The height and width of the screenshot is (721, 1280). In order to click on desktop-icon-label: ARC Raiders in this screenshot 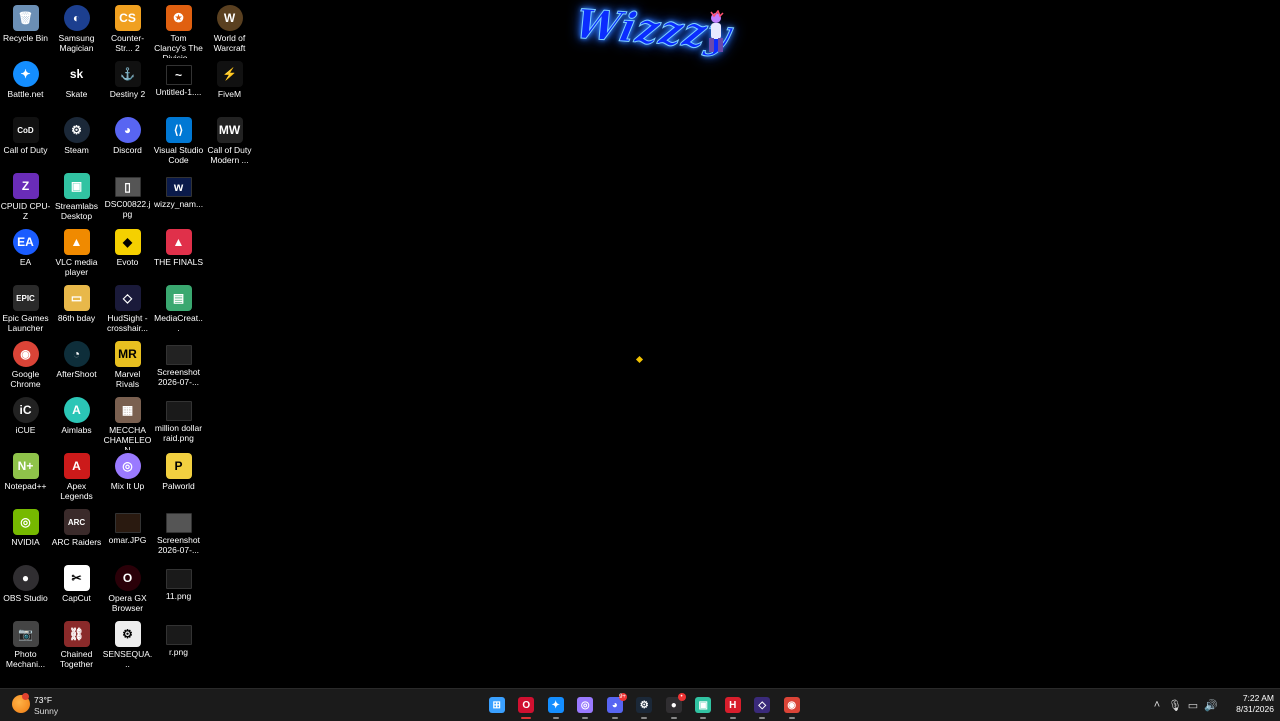, I will do `click(76, 542)`.